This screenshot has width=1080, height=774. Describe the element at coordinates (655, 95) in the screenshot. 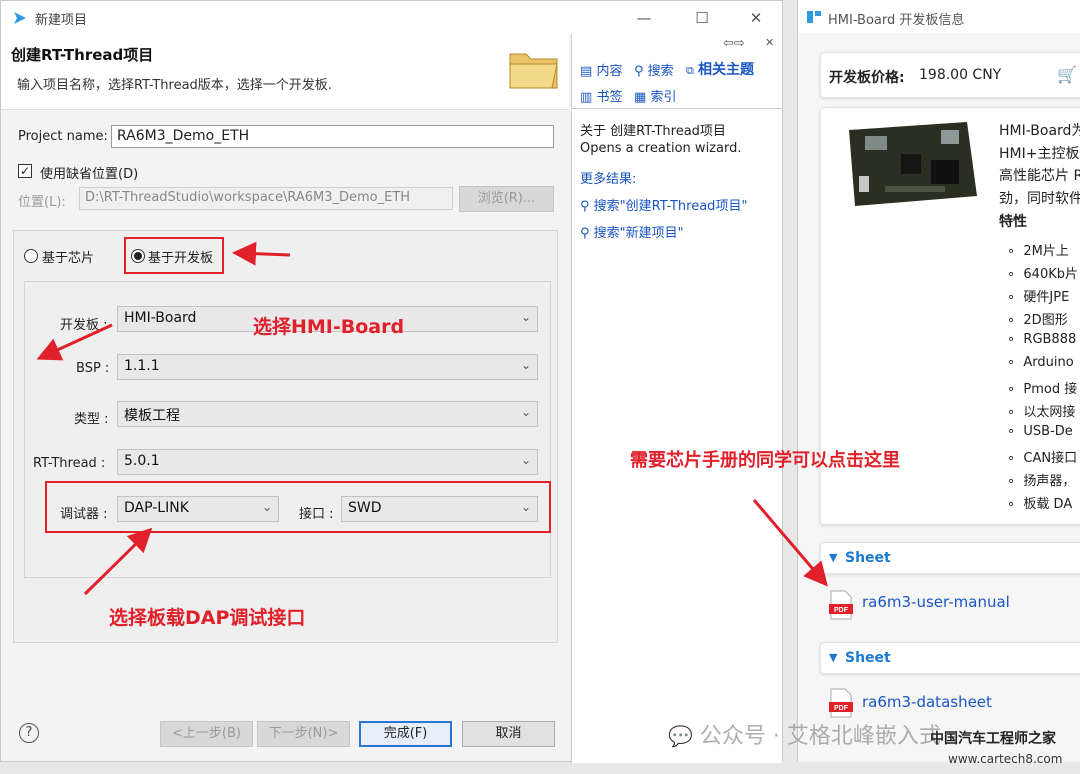

I see `tab-index: ▦ 索引` at that location.